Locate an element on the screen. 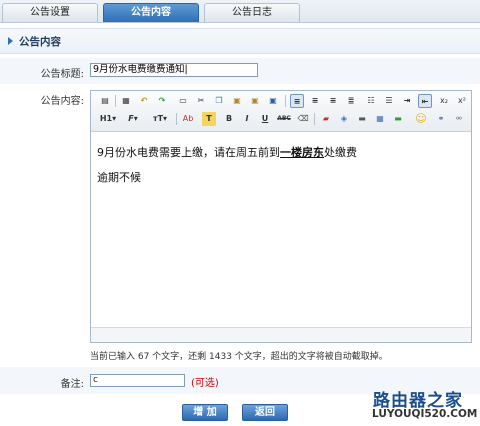 The width and height of the screenshot is (480, 426). add-button: 增 加 is located at coordinates (205, 412).